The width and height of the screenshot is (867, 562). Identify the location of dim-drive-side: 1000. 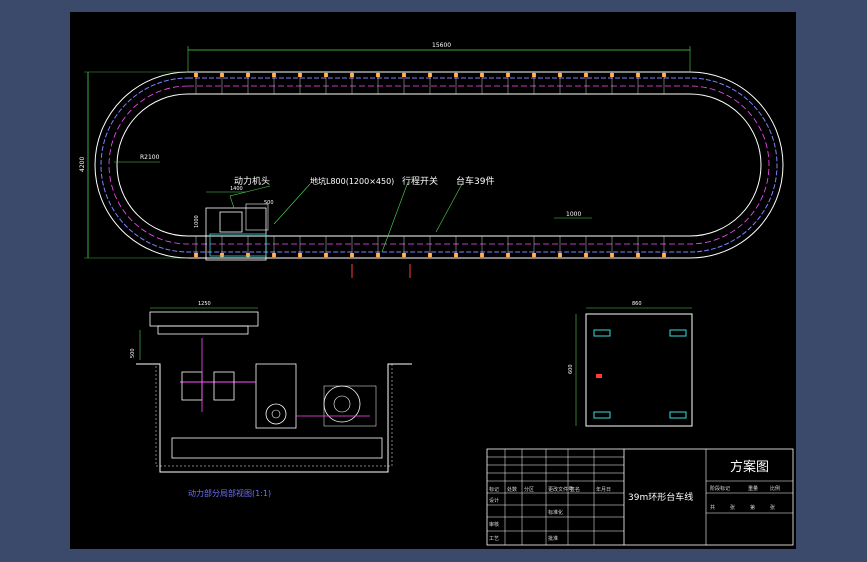
(197, 221).